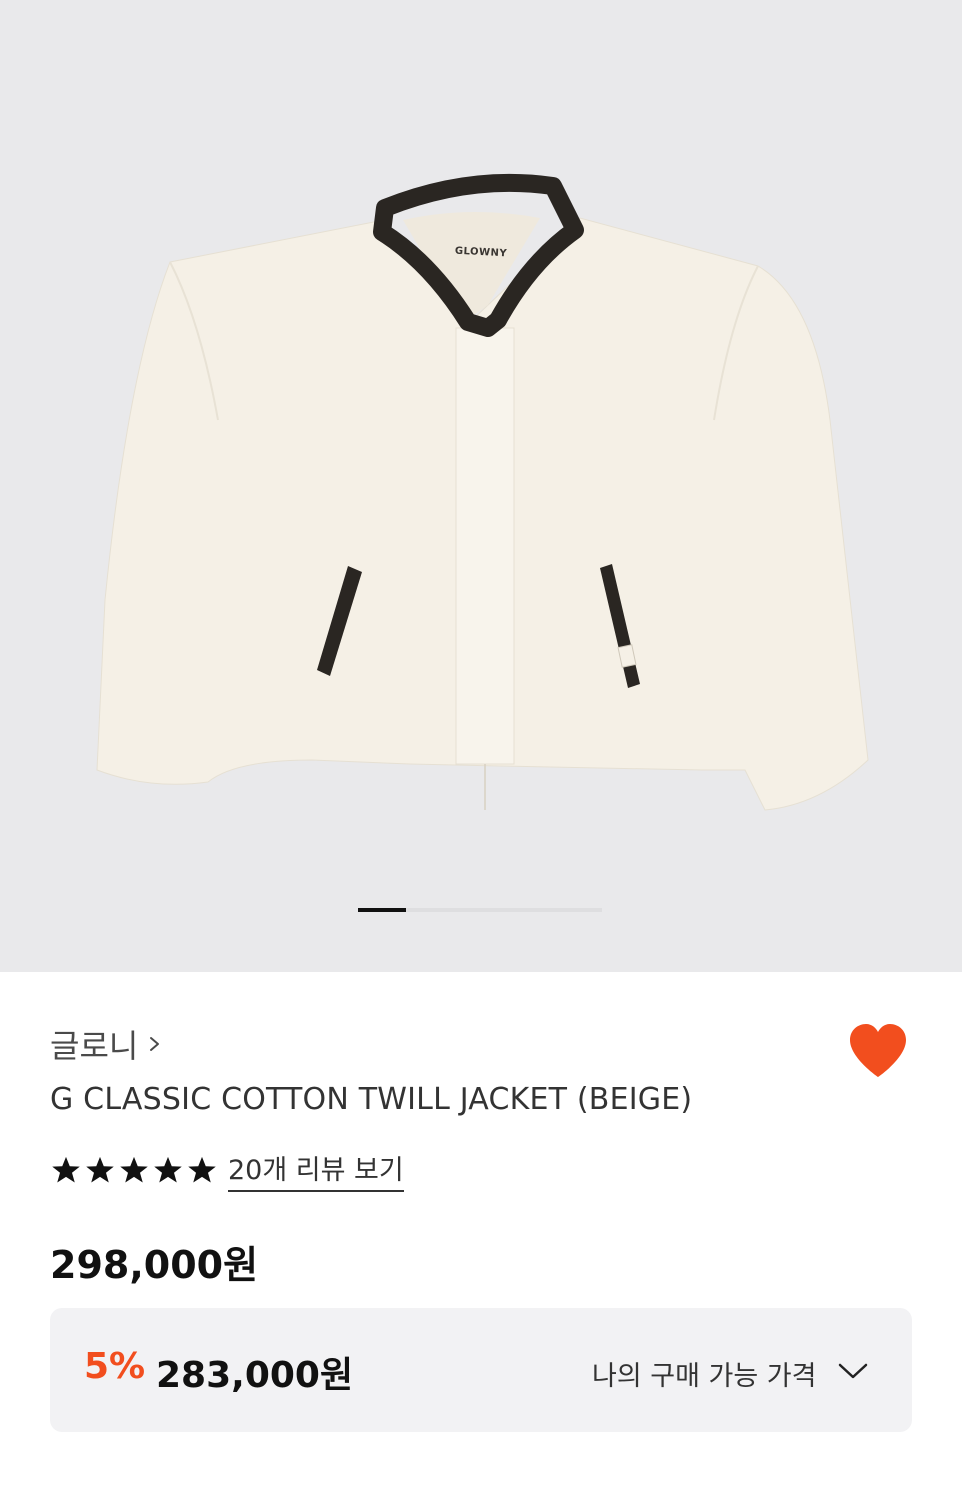 The image size is (962, 1500). Describe the element at coordinates (704, 1376) in the screenshot. I see `my-price-label: 나의 구매 가능 가격` at that location.